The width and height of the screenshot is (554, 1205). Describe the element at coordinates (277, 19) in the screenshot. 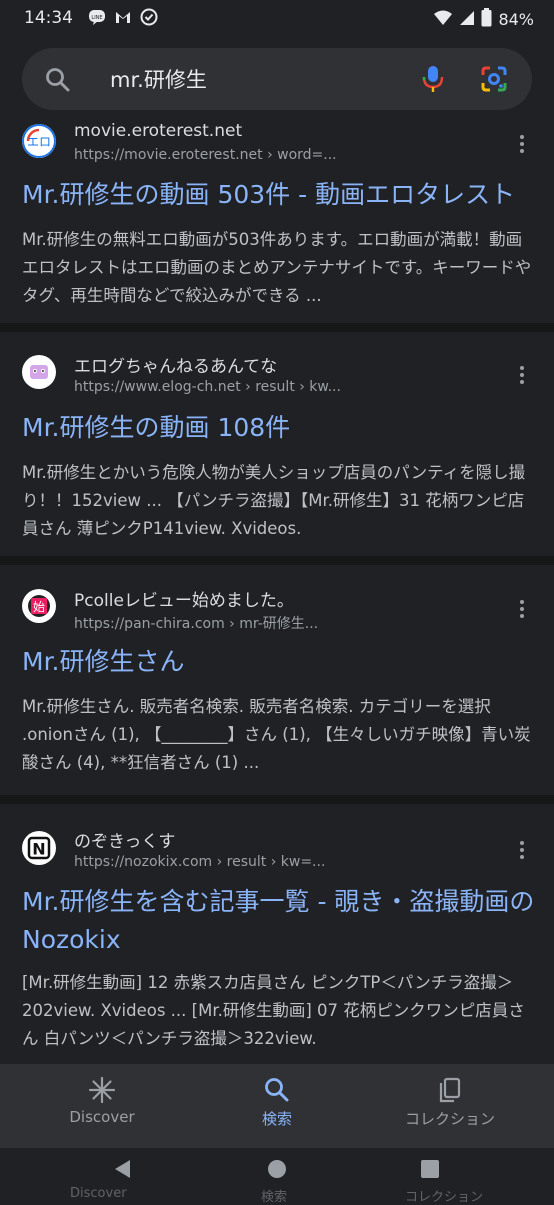

I see `status-bar: 14:34 LINE 84%` at that location.